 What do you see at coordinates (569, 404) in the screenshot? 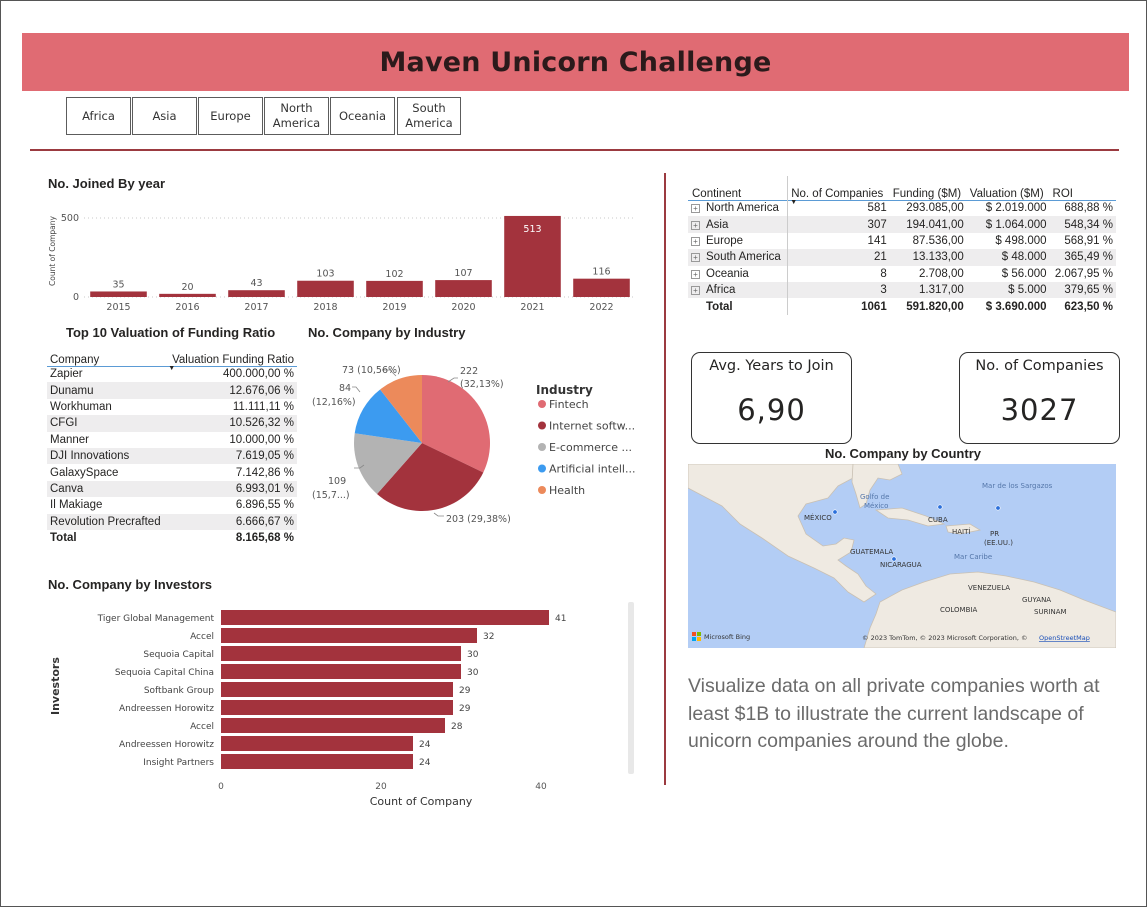
I see `legend-item: Fintech` at bounding box center [569, 404].